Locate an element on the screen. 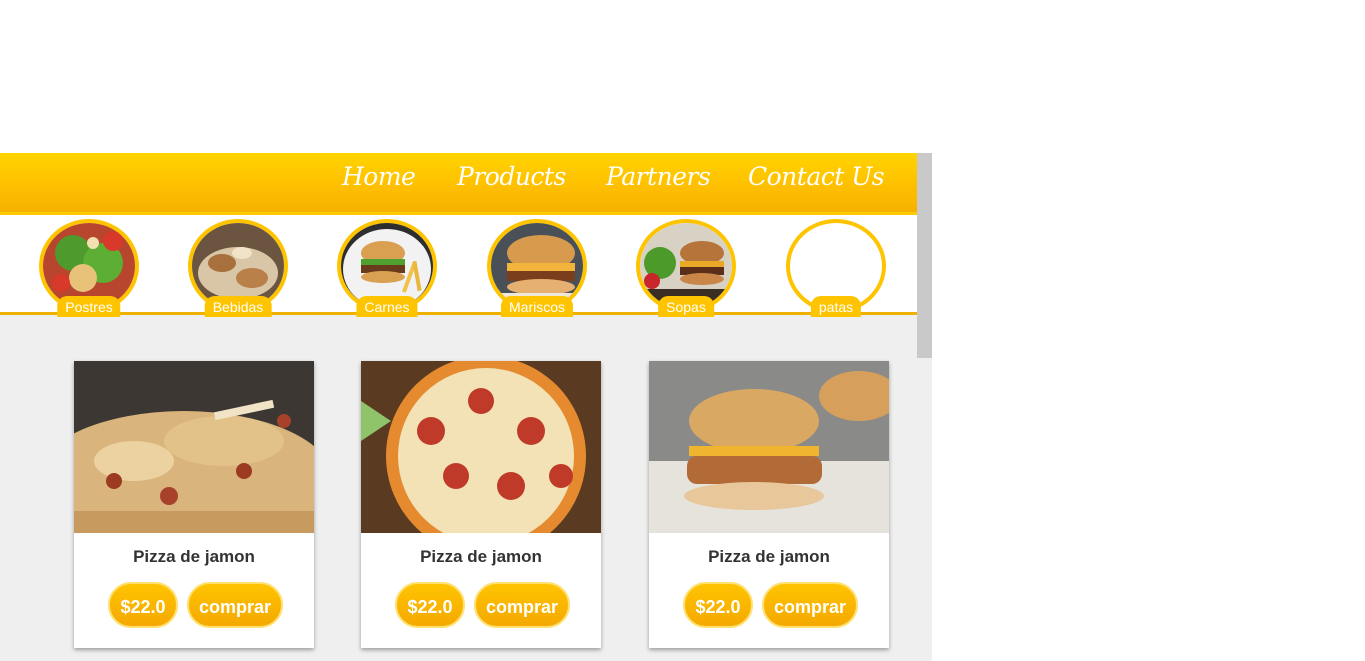 This screenshot has width=1365, height=661. nav-products-link: Products is located at coordinates (511, 176).